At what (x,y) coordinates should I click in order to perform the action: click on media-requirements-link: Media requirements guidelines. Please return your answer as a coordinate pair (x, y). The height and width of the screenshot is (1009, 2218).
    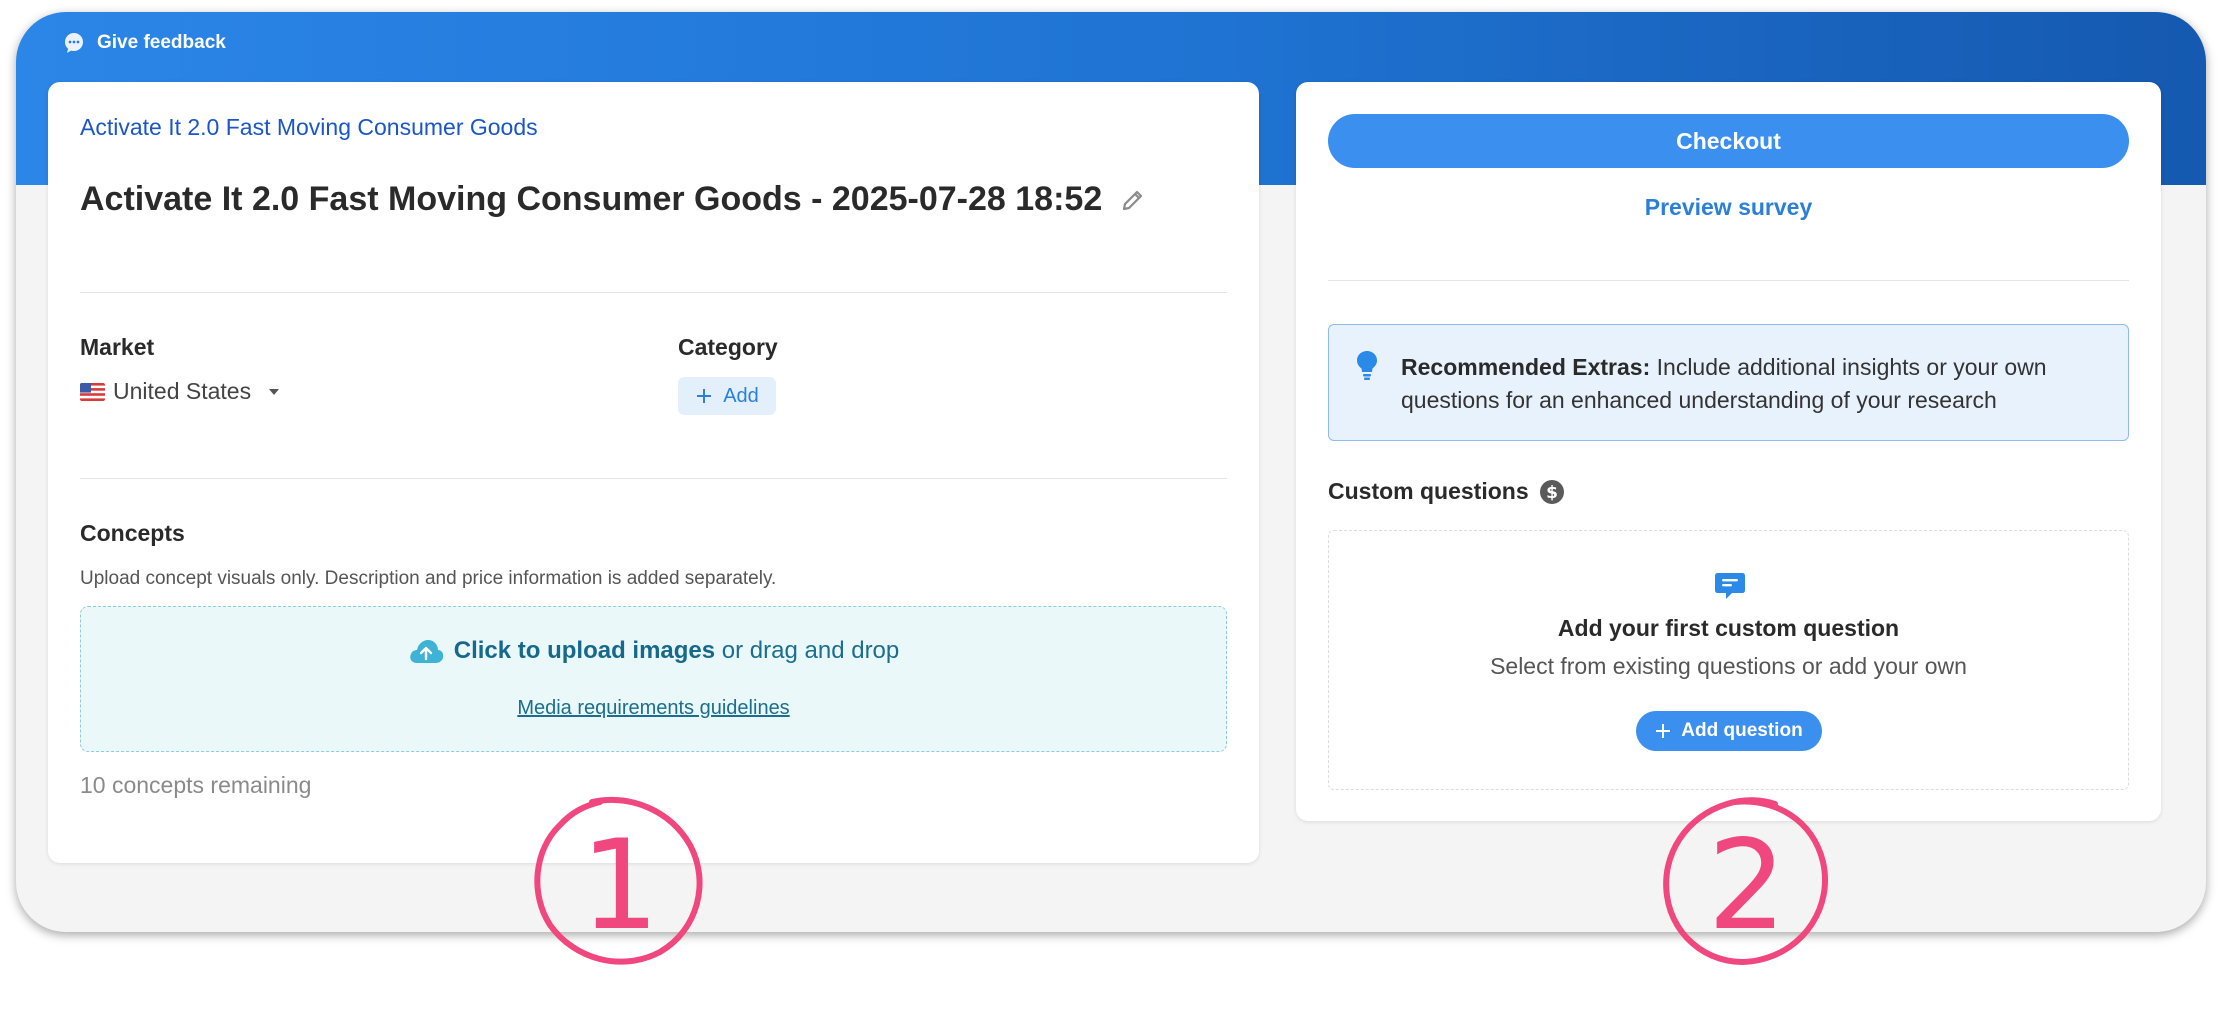
    Looking at the image, I should click on (653, 708).